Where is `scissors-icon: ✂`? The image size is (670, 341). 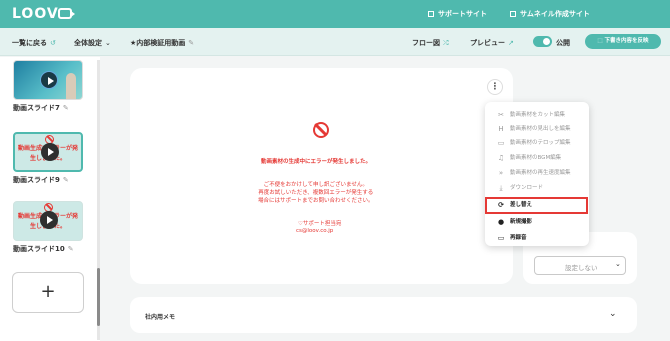
scissors-icon: ✂ is located at coordinates (501, 115).